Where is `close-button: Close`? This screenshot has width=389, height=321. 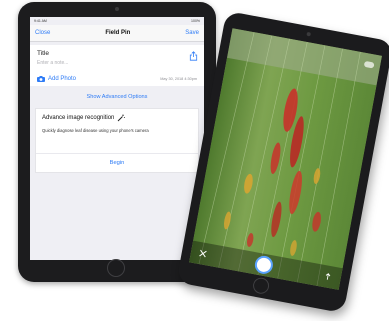 close-button: Close is located at coordinates (42, 33).